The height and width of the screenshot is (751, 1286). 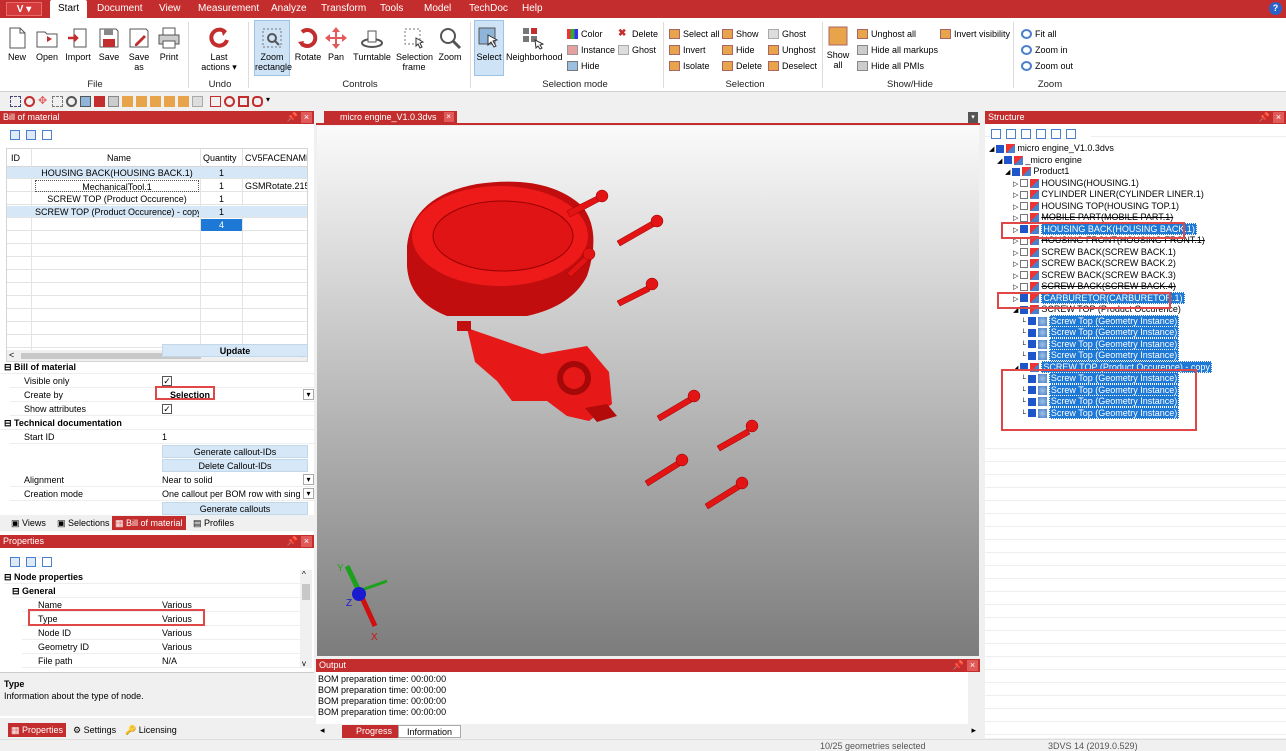 What do you see at coordinates (157, 186) in the screenshot?
I see `table-row: MechanicalTool.1 1 GSMRotate.2150` at bounding box center [157, 186].